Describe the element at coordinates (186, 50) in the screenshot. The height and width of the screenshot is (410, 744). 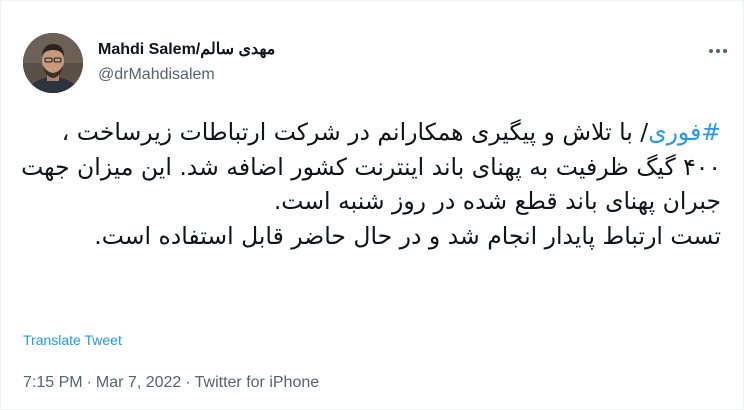
I see `author-display-name: Mahdi Salem/مهدی سالم` at that location.